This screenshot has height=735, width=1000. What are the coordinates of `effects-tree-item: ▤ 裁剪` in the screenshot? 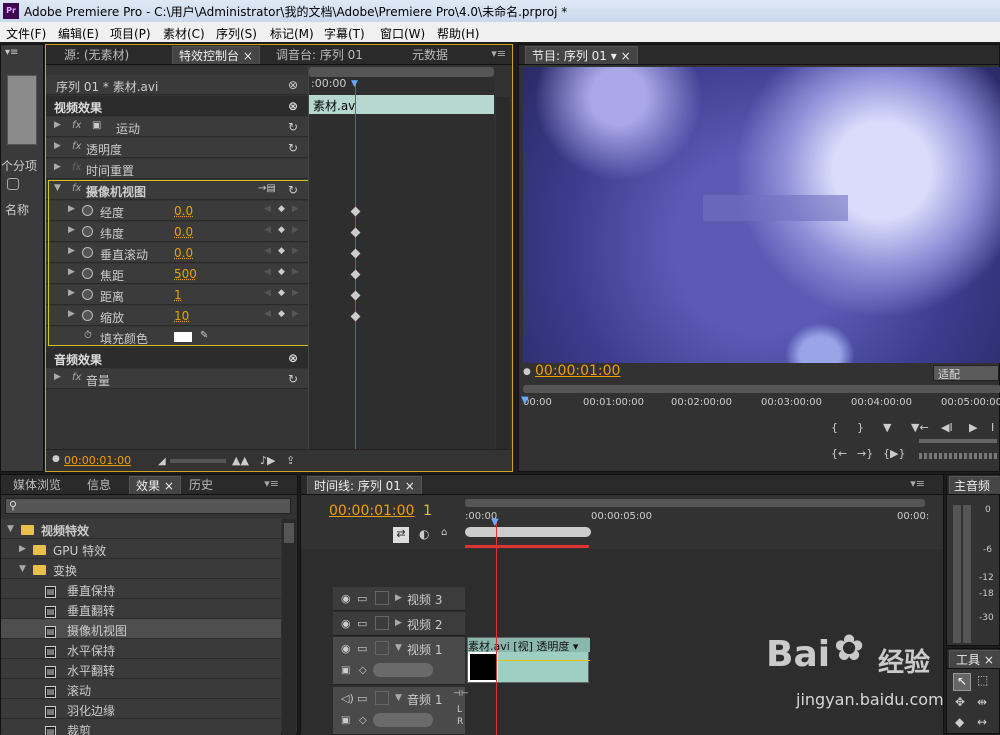 It's located at (141, 727).